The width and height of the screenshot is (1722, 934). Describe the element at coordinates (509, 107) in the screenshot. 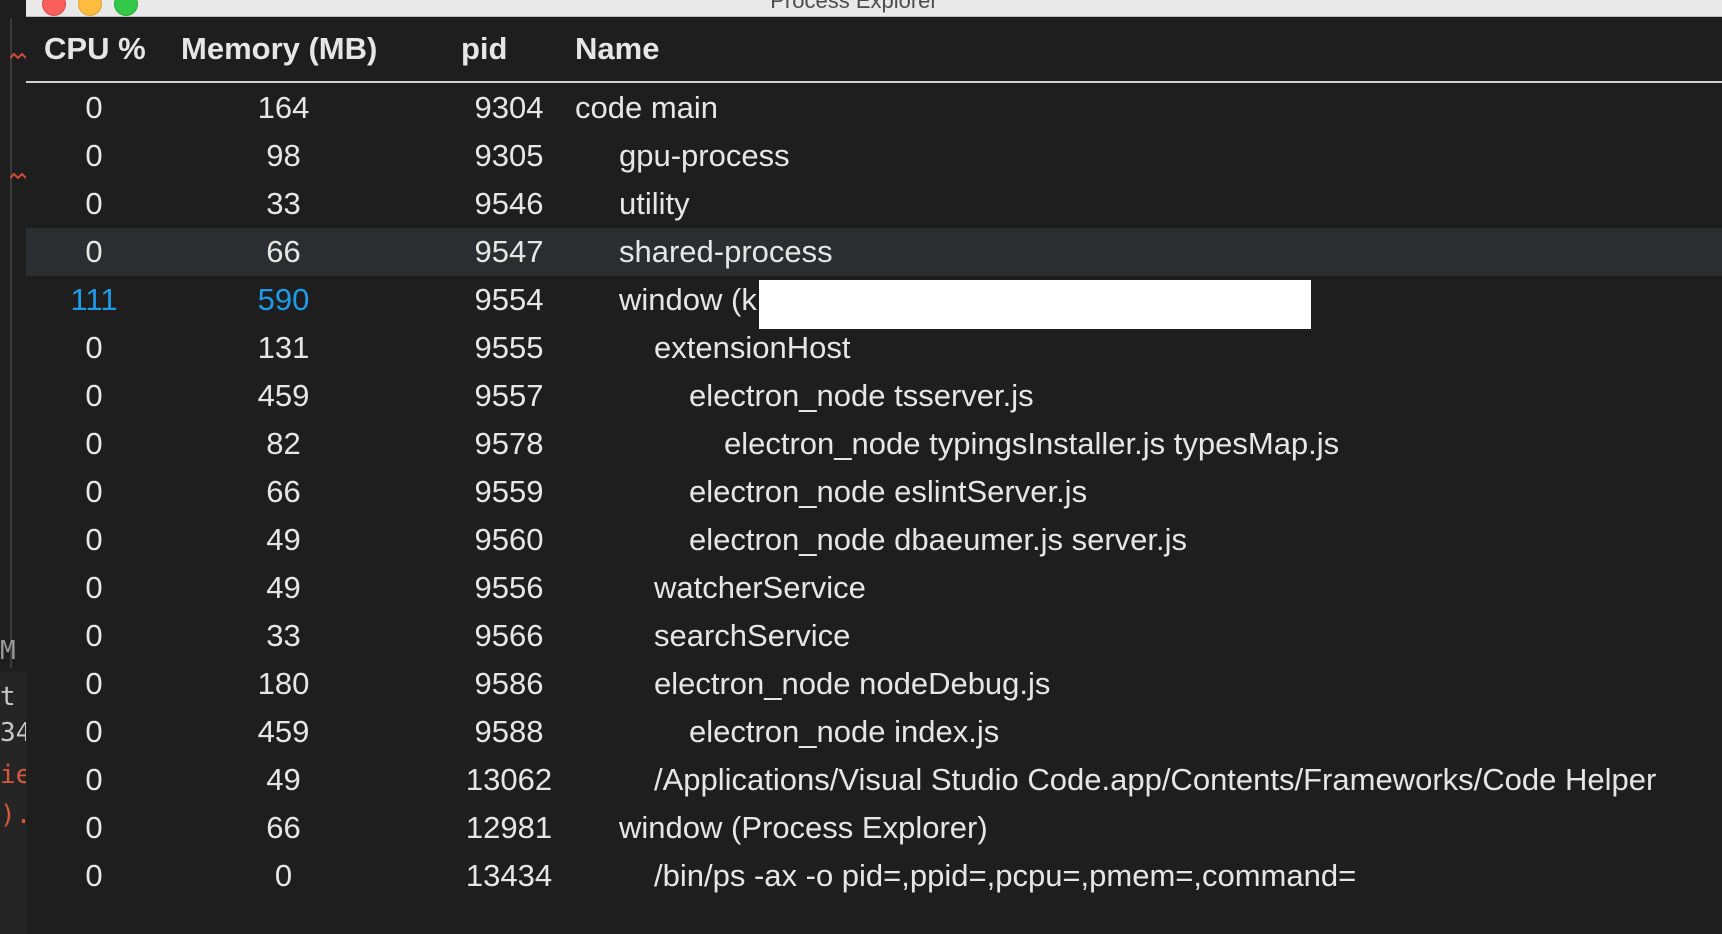

I see `pid-cell: 9304` at that location.